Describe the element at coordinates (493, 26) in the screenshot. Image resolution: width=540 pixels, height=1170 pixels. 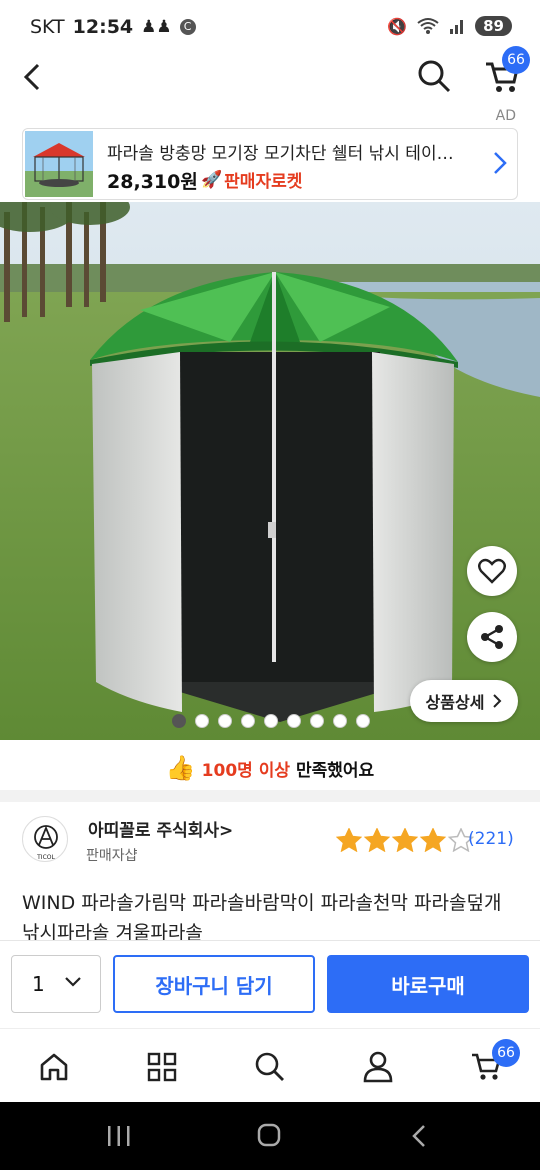
I see `battery-icon: 89` at that location.